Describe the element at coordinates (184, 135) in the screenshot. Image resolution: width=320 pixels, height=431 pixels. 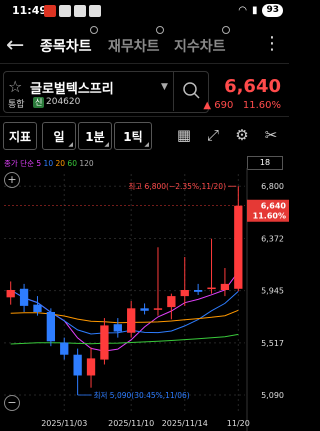
I see `grid-layout-icon: ▦` at that location.